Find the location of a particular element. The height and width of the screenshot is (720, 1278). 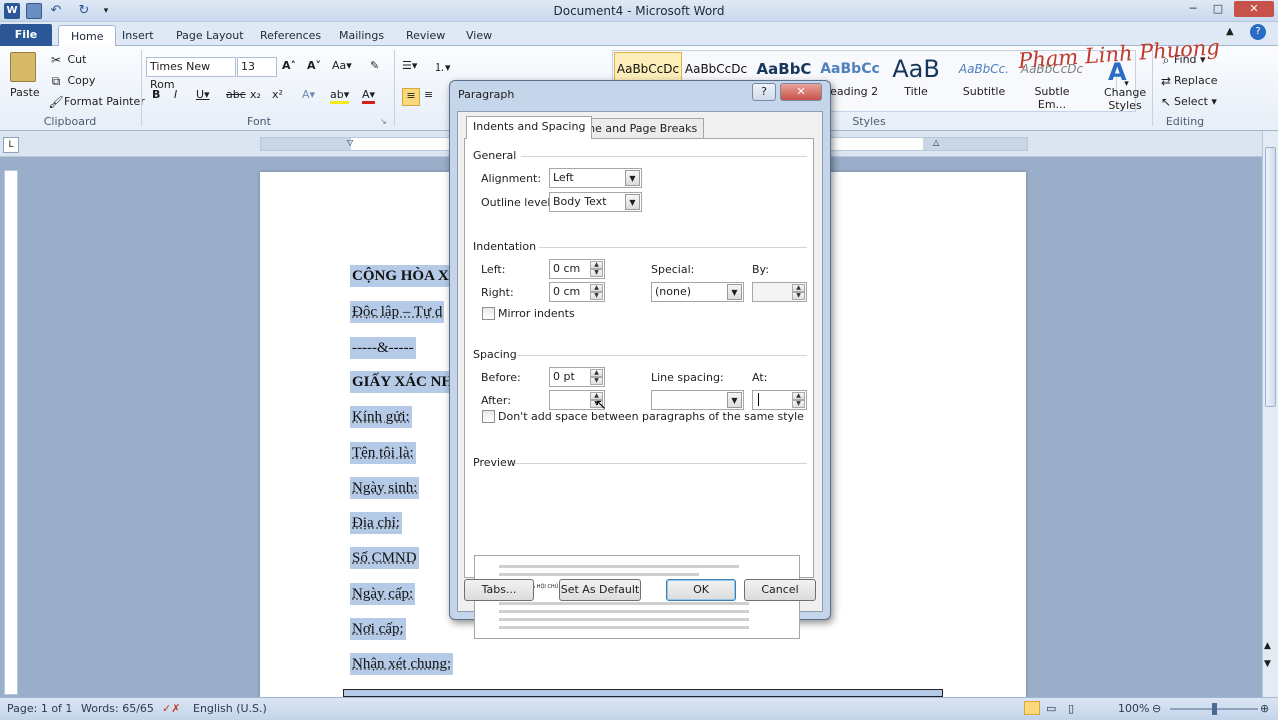

style-title: AaB Title is located at coordinates (916, 81).